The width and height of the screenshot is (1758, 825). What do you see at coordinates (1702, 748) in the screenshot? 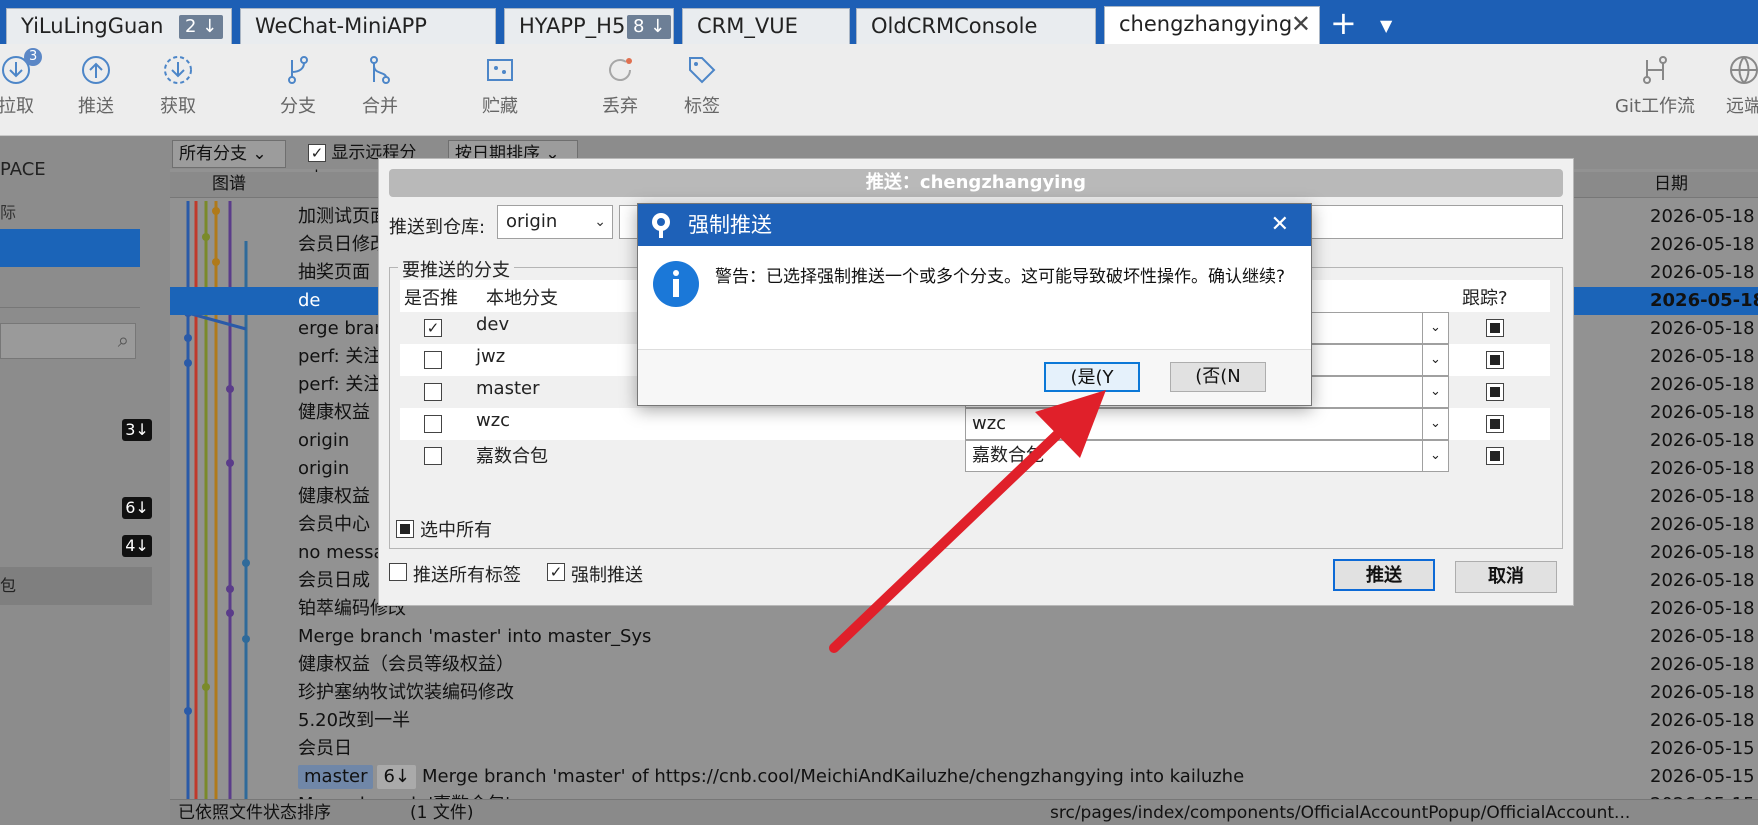
I see `commit-date: 2026-05-15` at bounding box center [1702, 748].